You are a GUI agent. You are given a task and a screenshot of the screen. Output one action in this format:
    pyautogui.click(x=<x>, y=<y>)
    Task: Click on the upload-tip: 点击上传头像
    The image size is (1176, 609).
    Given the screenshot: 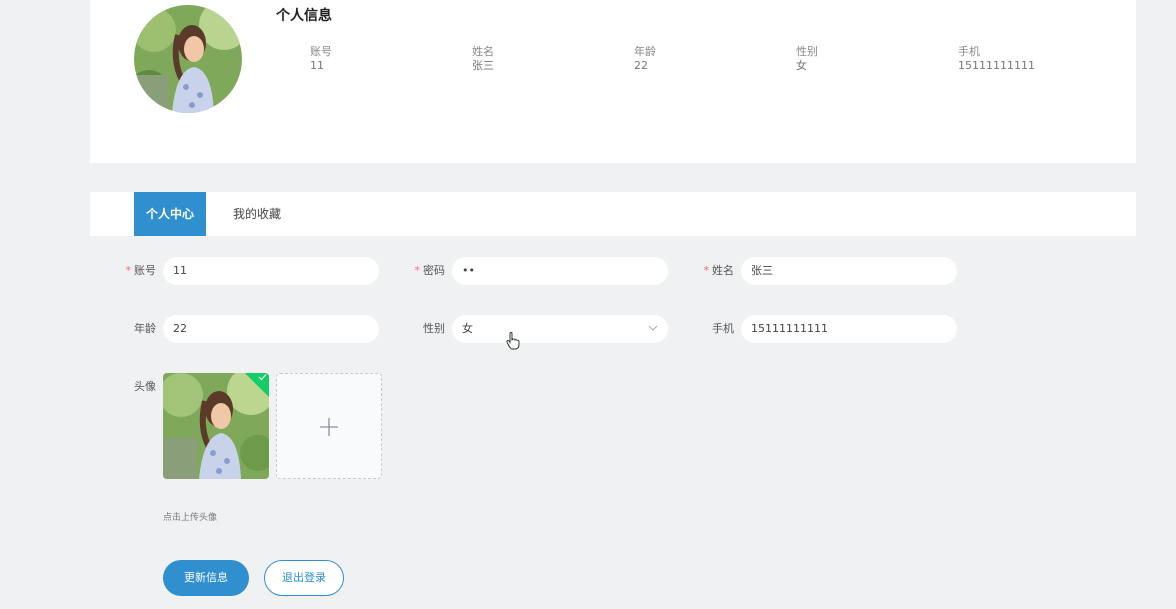 What is the action you would take?
    pyautogui.click(x=190, y=518)
    